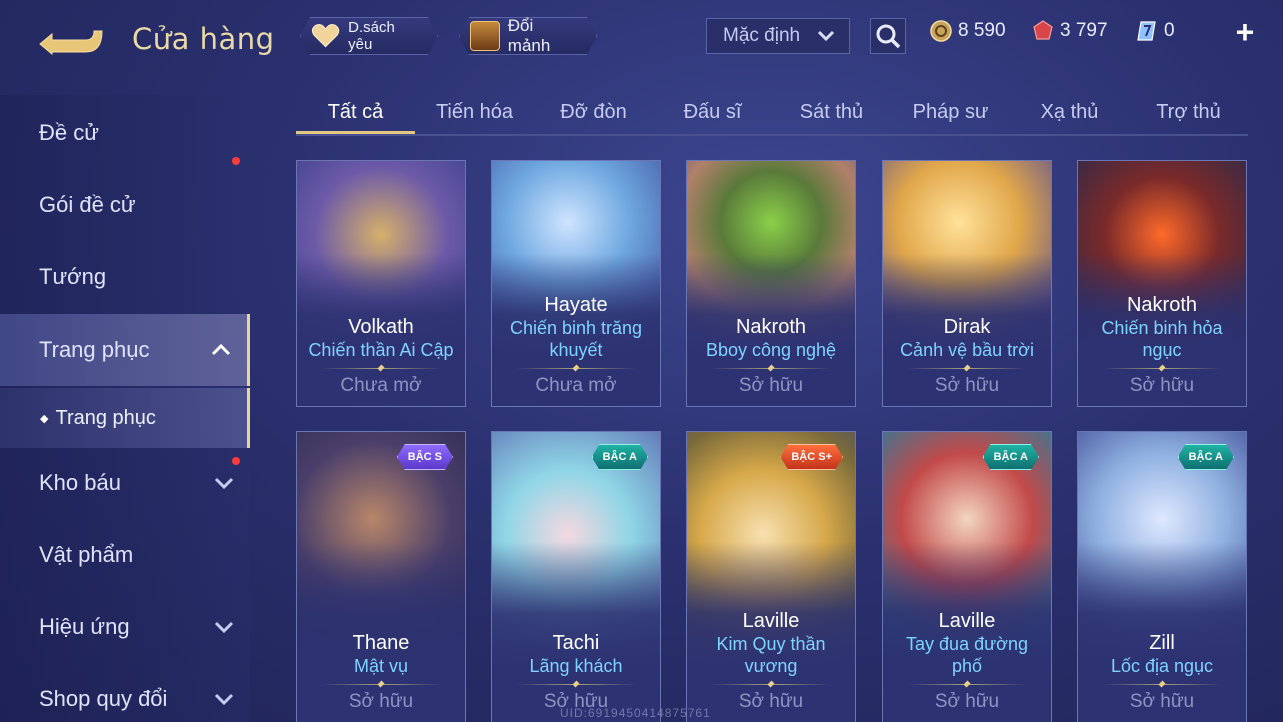 Image resolution: width=1283 pixels, height=722 pixels. Describe the element at coordinates (778, 36) in the screenshot. I see `sort-dropdown: Mặc định` at that location.